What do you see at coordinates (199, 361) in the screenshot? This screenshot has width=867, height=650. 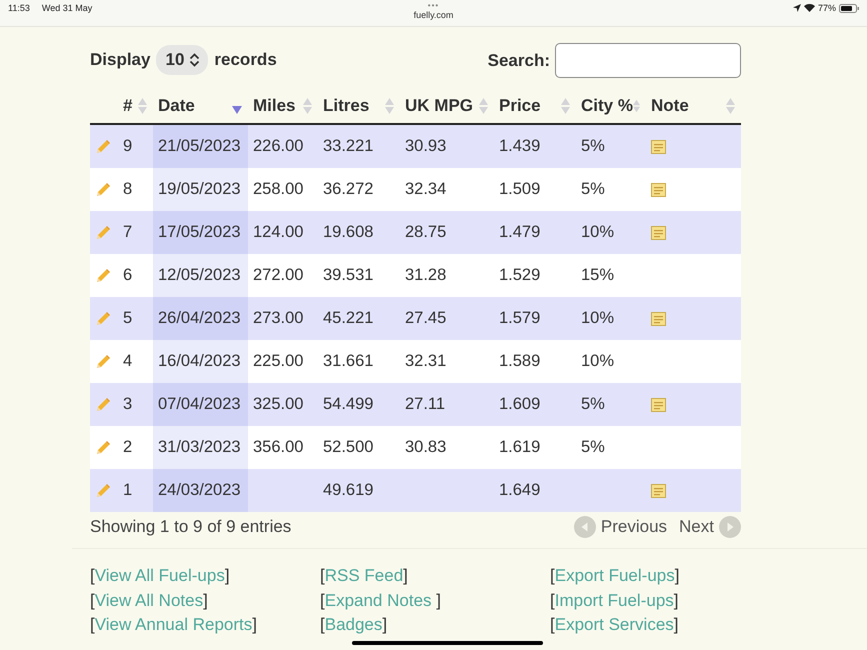 I see `table-cell: 16/04/2023` at bounding box center [199, 361].